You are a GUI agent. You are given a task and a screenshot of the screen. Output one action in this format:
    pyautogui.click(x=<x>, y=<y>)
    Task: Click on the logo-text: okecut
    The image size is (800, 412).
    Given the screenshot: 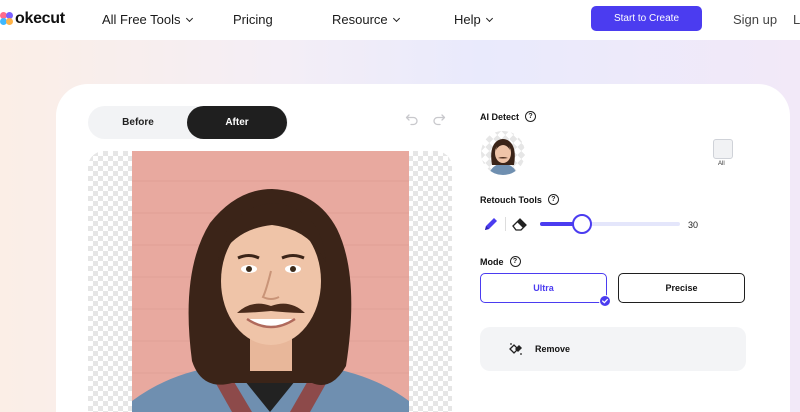 What is the action you would take?
    pyautogui.click(x=40, y=18)
    